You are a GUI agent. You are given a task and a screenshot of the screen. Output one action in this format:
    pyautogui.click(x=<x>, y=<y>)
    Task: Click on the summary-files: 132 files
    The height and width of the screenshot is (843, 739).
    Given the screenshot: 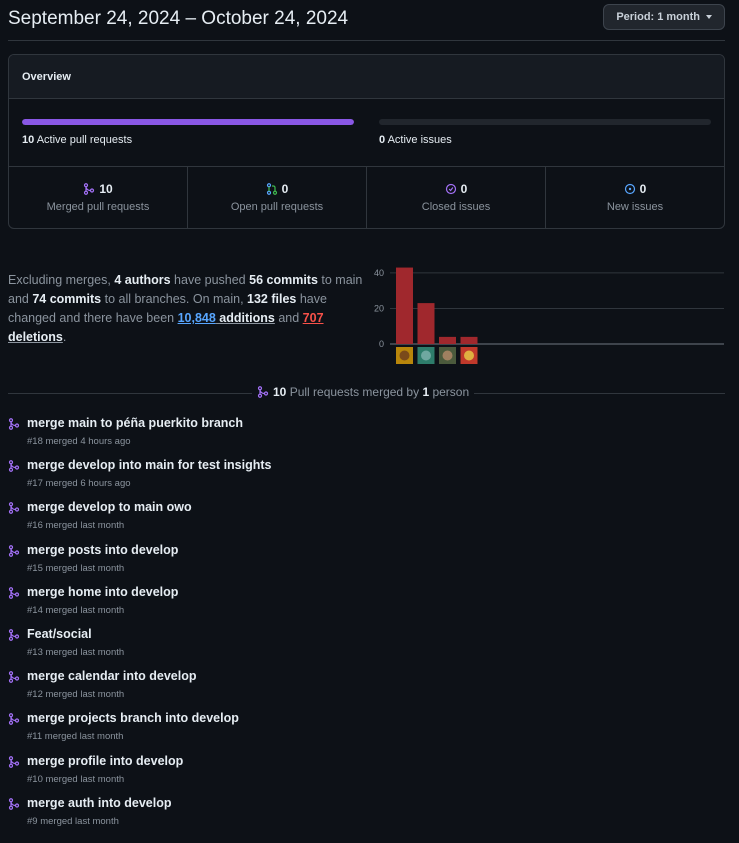 What is the action you would take?
    pyautogui.click(x=272, y=299)
    